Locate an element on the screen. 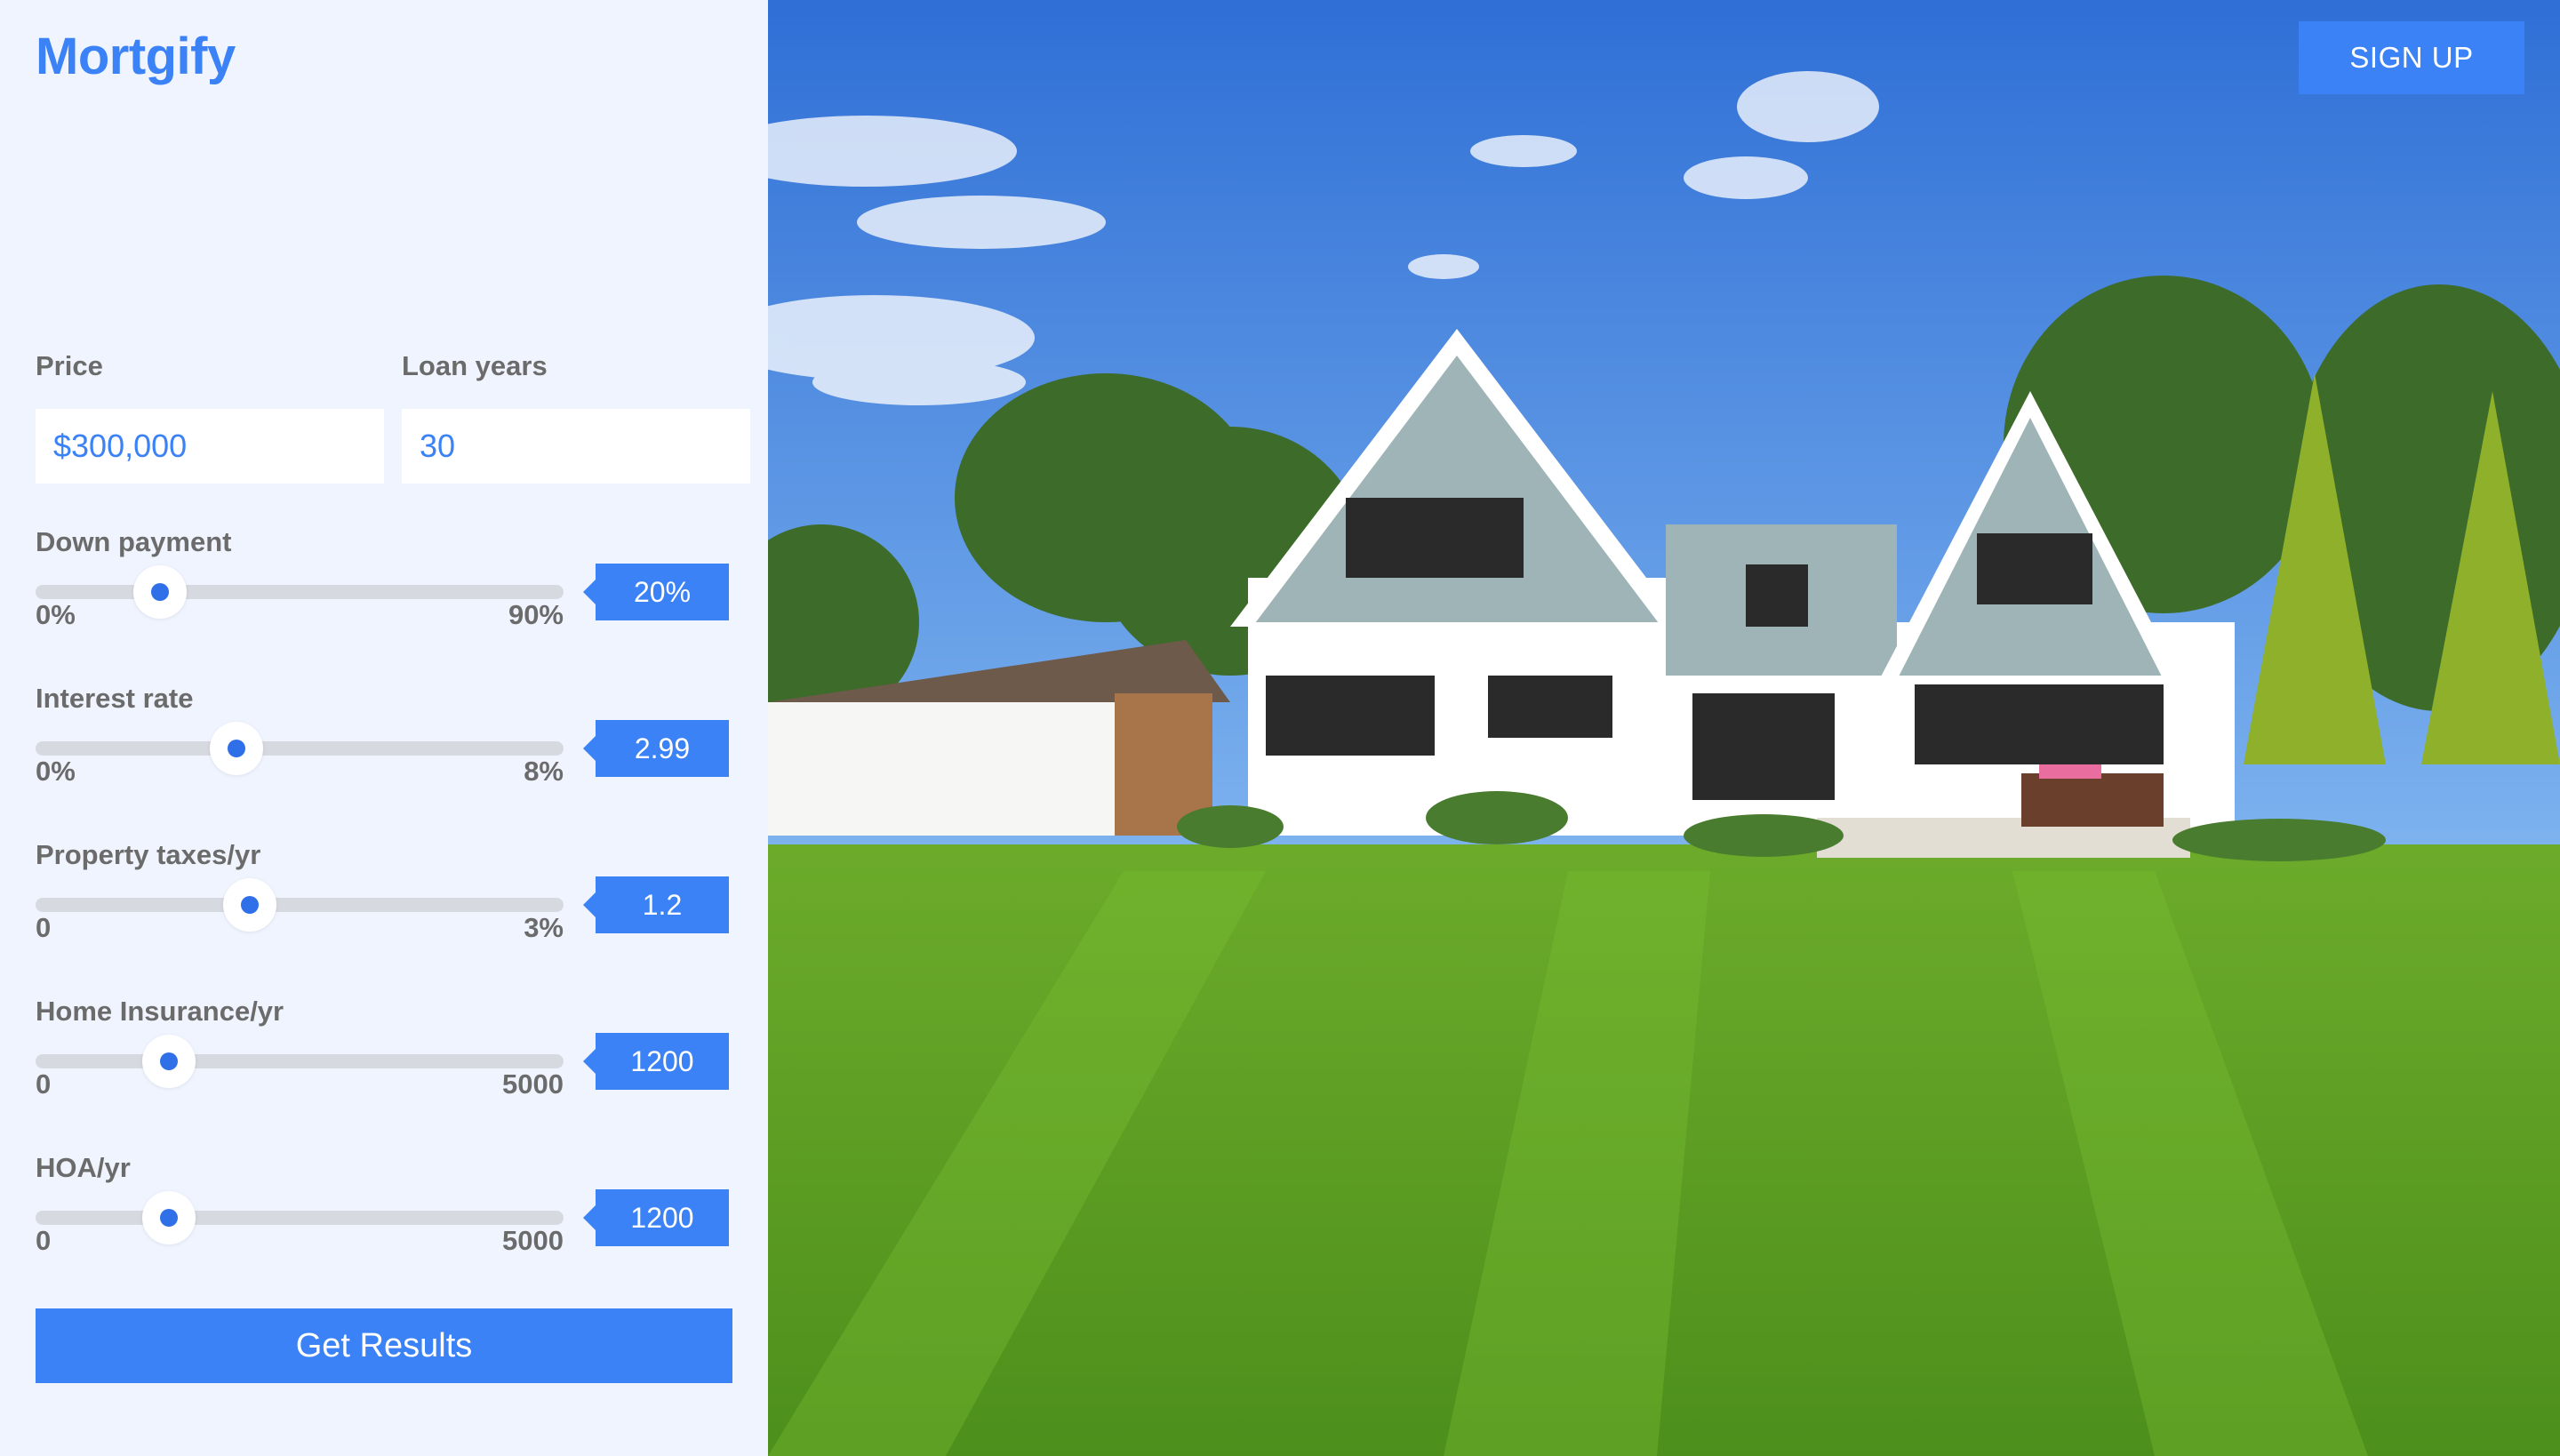  home-insurance-min: 0 is located at coordinates (44, 1084).